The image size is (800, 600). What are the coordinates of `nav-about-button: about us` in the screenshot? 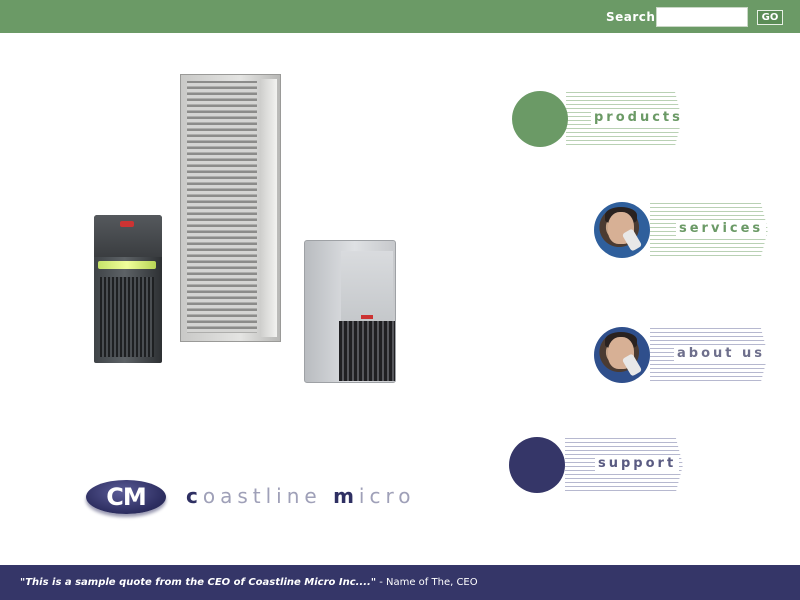 It's located at (681, 355).